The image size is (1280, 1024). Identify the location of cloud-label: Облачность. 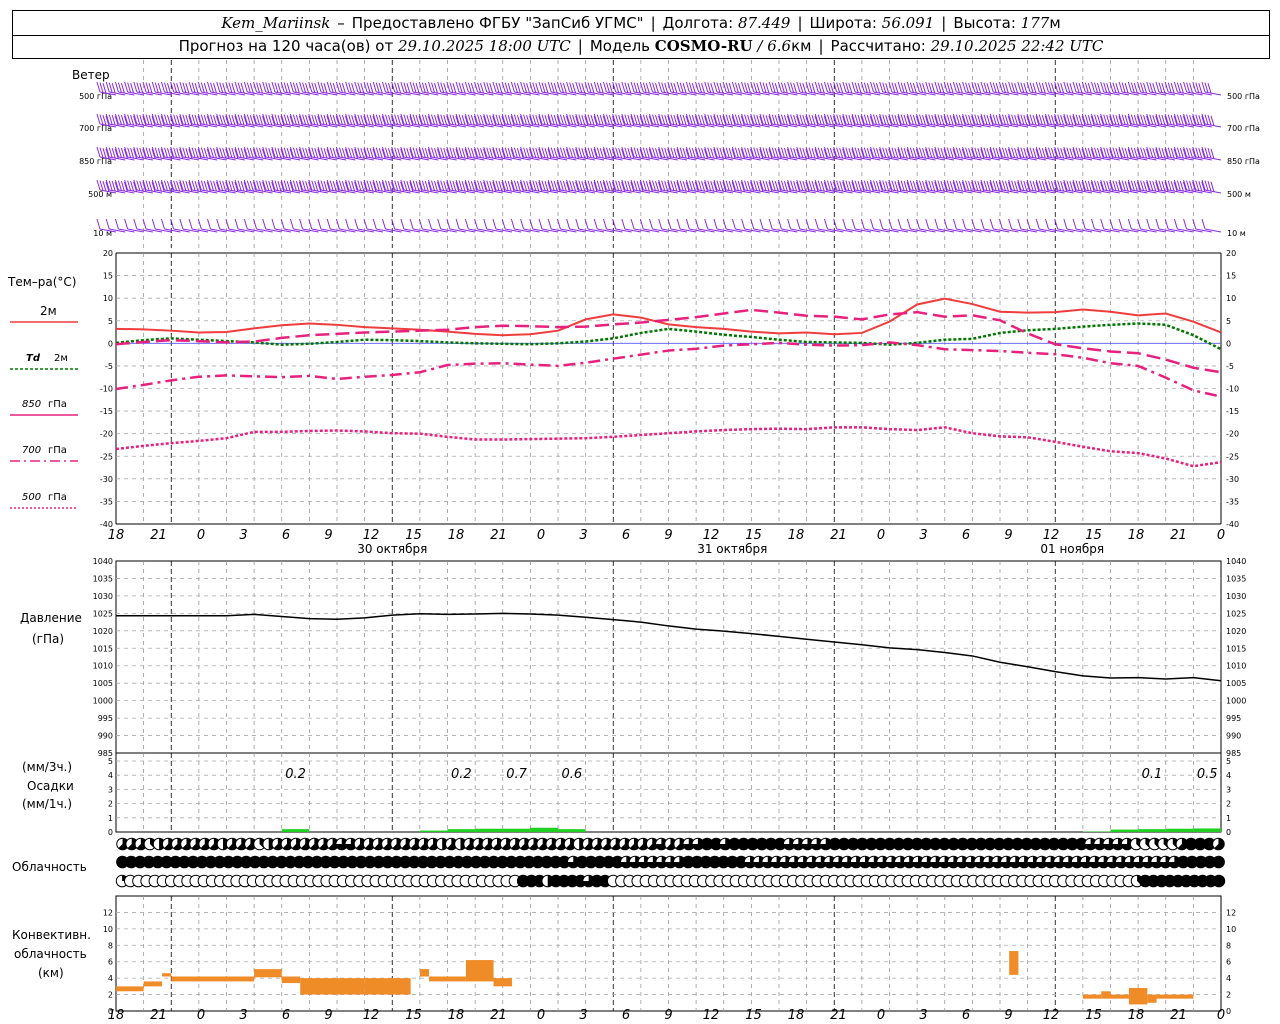
(49, 867).